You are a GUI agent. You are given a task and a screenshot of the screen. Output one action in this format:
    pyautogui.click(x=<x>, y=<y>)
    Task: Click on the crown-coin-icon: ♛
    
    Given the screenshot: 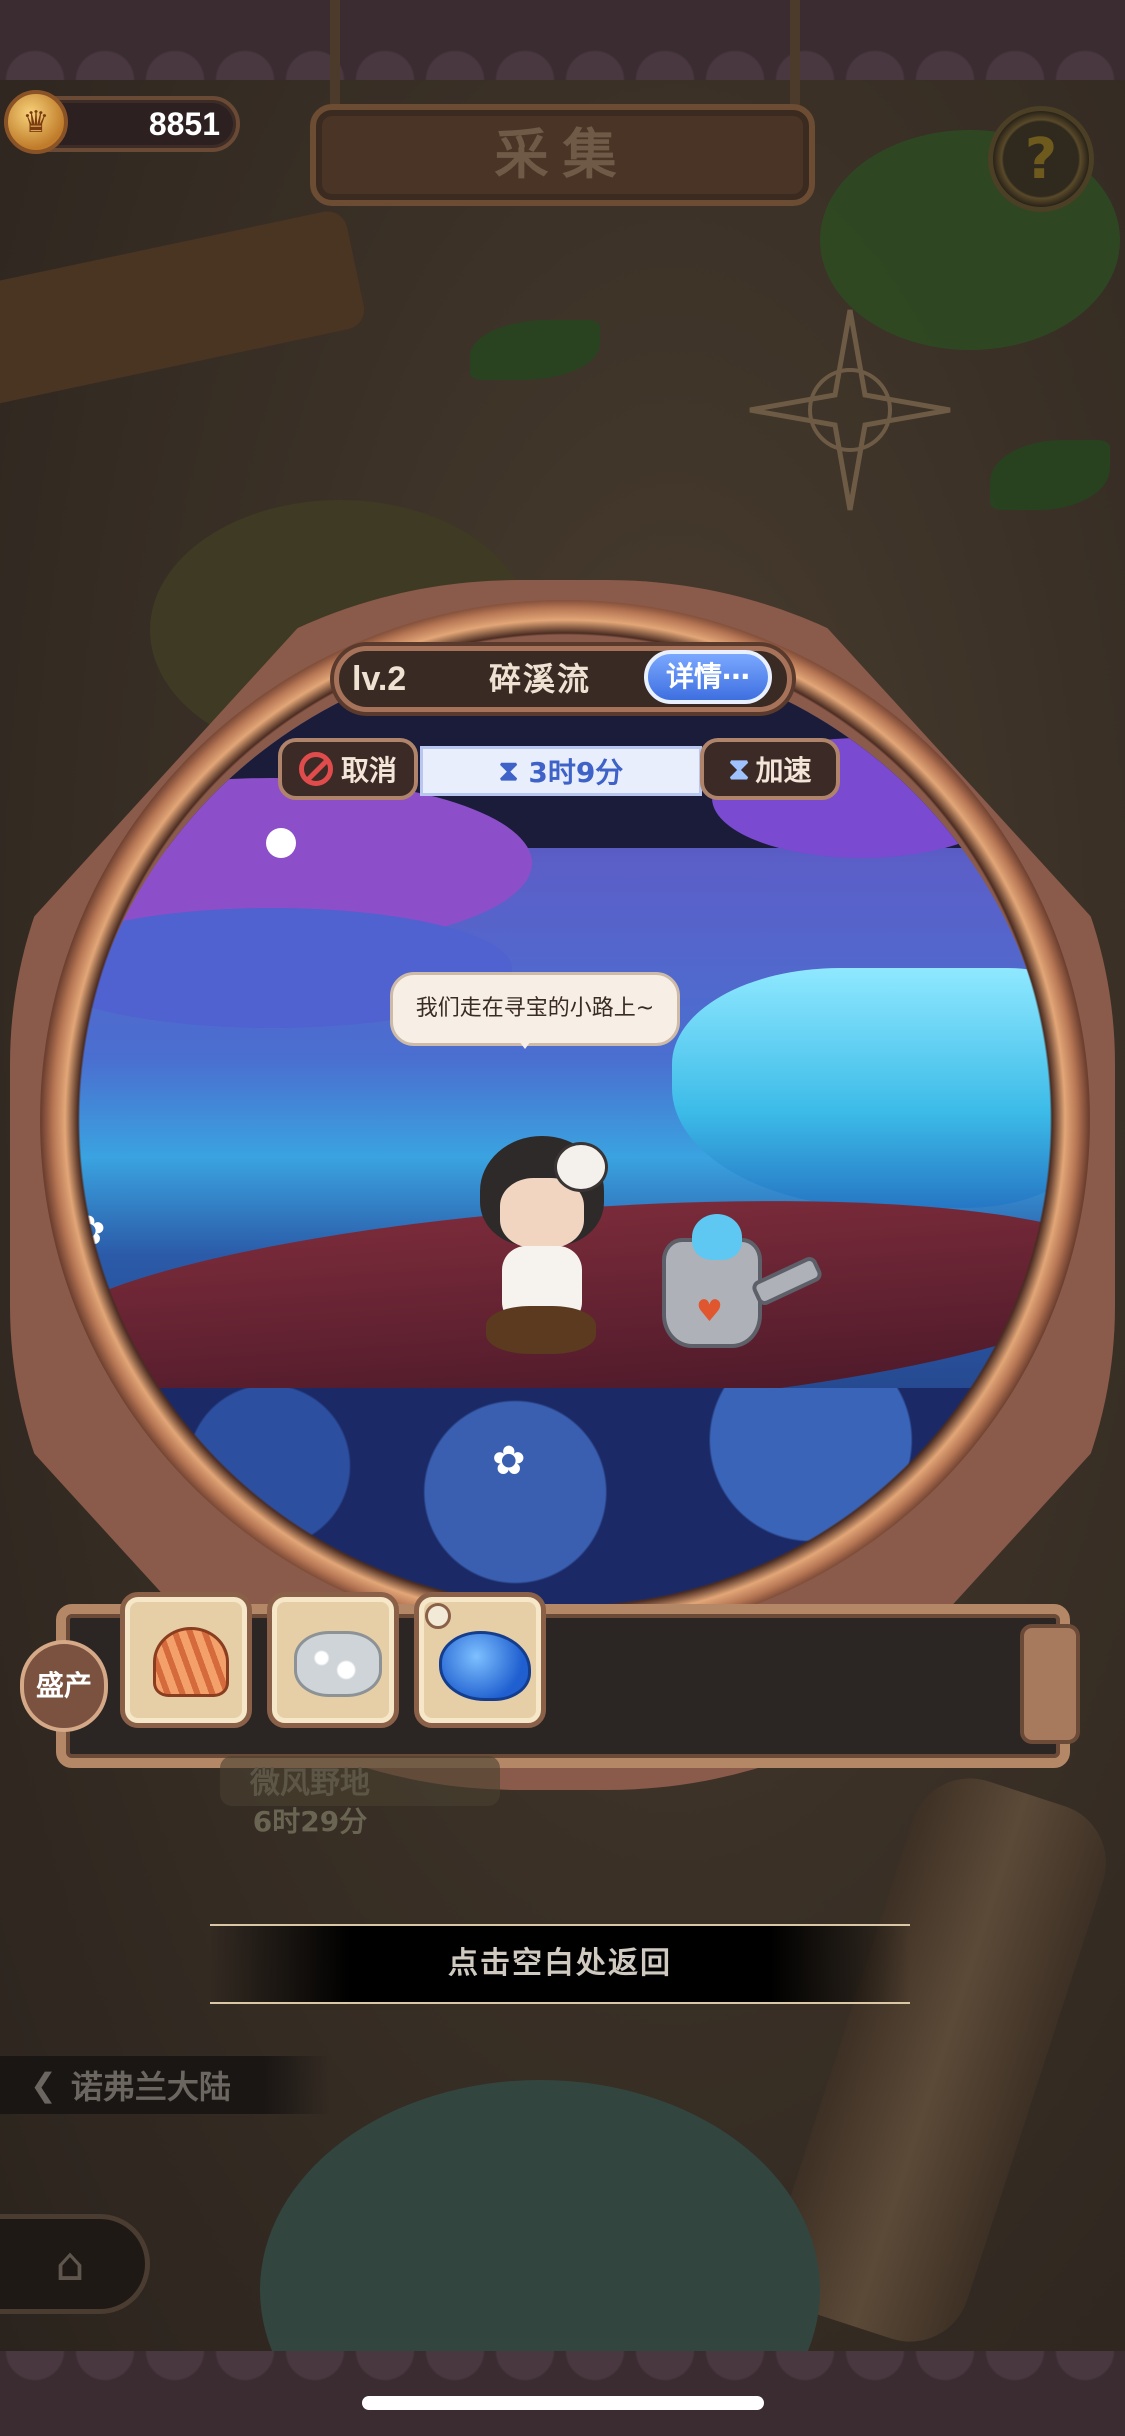 What is the action you would take?
    pyautogui.click(x=36, y=122)
    